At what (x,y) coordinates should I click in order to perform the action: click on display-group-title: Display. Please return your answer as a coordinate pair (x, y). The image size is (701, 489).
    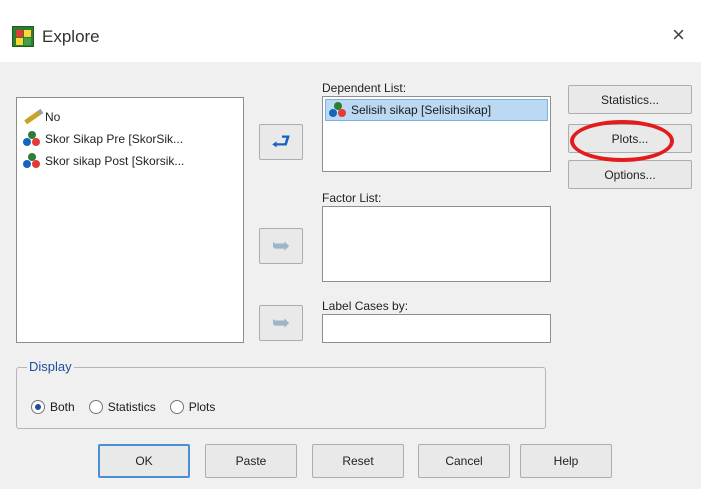
    Looking at the image, I should click on (50, 366).